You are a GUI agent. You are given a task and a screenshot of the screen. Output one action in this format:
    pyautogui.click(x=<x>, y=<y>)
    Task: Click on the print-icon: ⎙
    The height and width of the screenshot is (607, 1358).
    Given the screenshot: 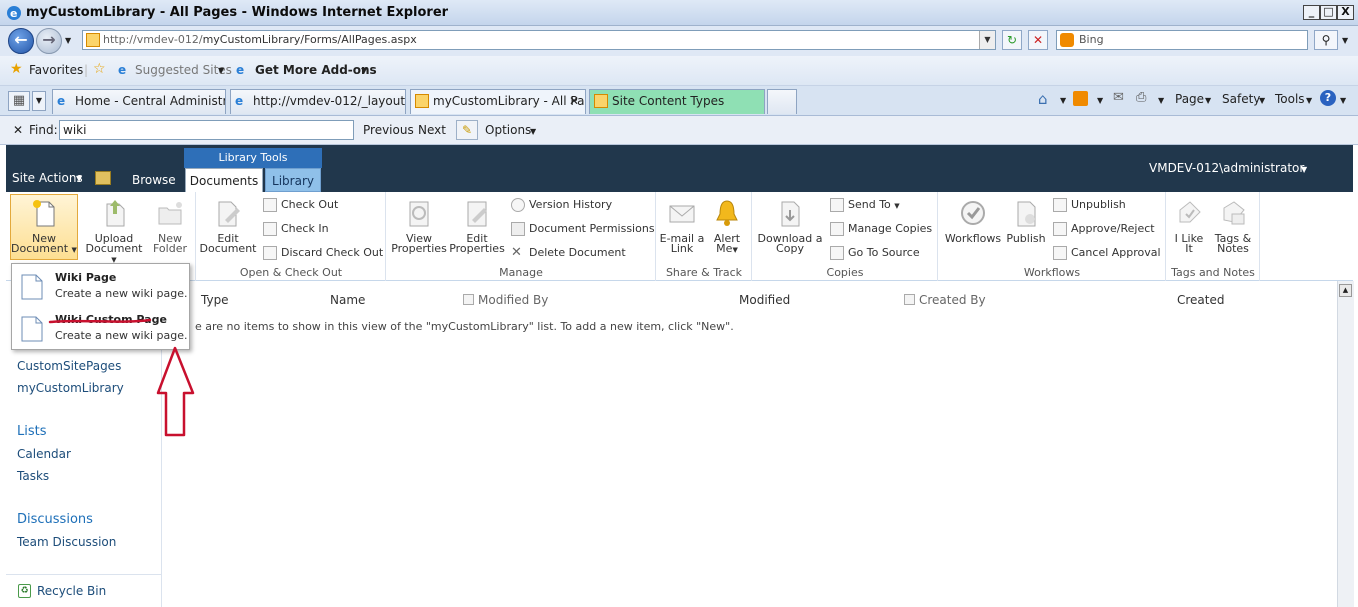 What is the action you would take?
    pyautogui.click(x=1141, y=97)
    